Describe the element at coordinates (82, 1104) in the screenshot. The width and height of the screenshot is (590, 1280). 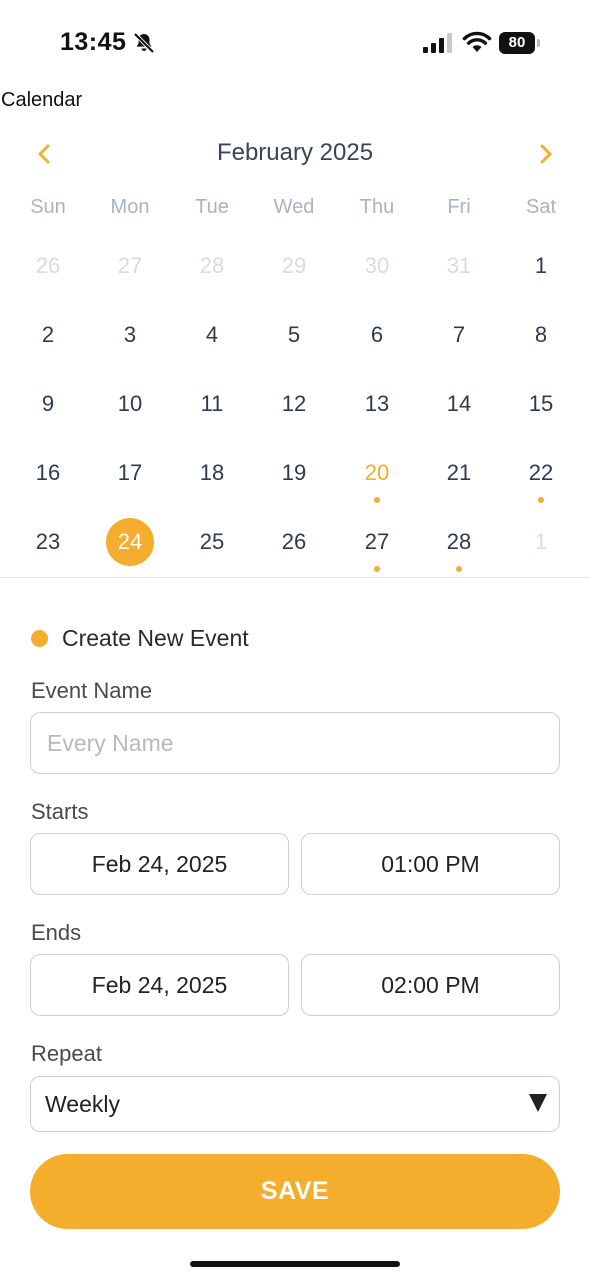
I see `repeat-value: Weekly` at that location.